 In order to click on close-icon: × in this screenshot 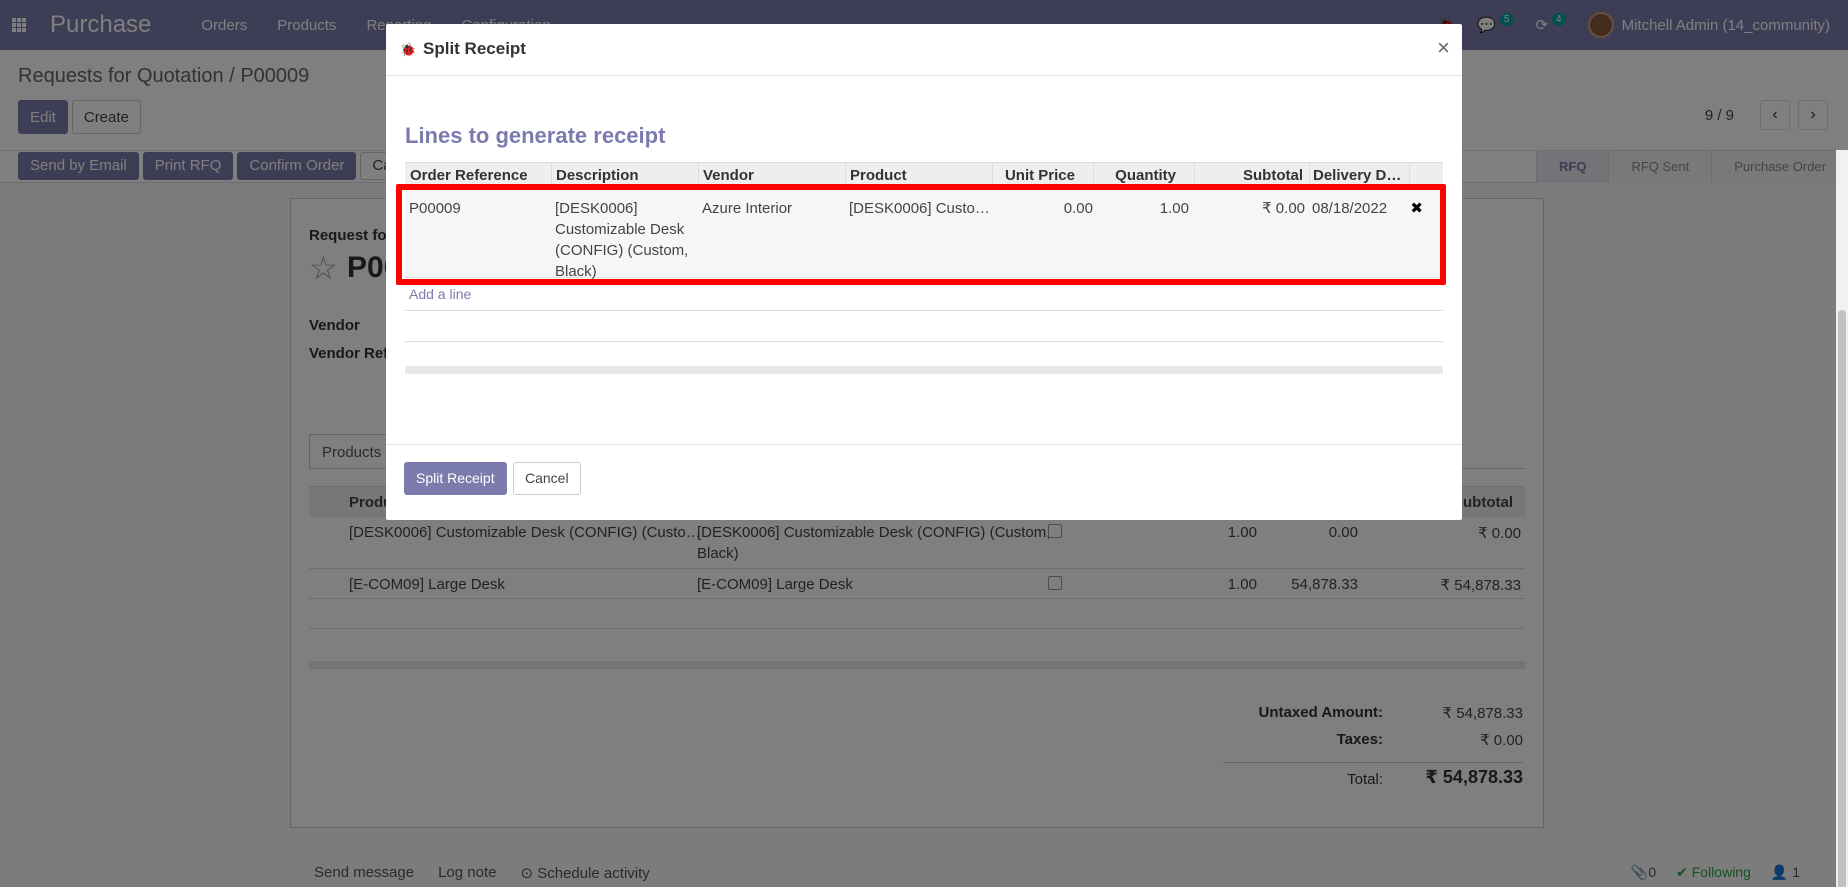, I will do `click(1443, 48)`.